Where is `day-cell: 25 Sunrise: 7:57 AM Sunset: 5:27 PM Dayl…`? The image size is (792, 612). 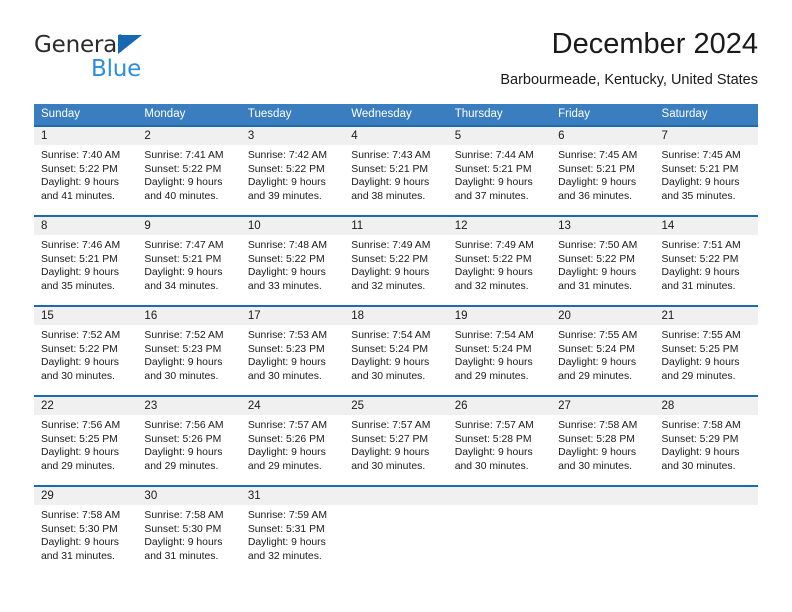 day-cell: 25 Sunrise: 7:57 AM Sunset: 5:27 PM Dayl… is located at coordinates (396, 441).